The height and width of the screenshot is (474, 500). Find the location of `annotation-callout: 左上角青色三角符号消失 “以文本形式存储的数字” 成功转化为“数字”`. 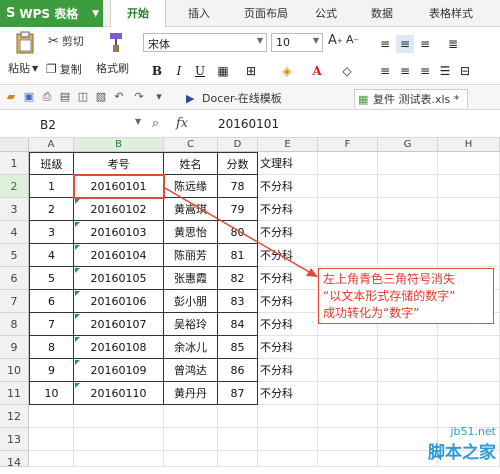

annotation-callout: 左上角青色三角符号消失 “以文本形式存储的数字” 成功转化为“数字” is located at coordinates (406, 296).